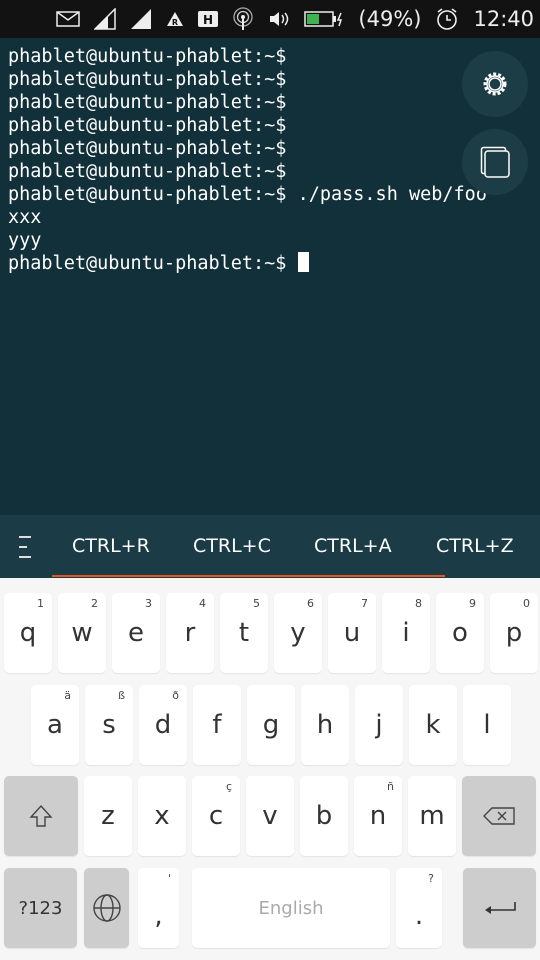 This screenshot has height=960, width=540. Describe the element at coordinates (40, 908) in the screenshot. I see `symbols-key: ?123` at that location.